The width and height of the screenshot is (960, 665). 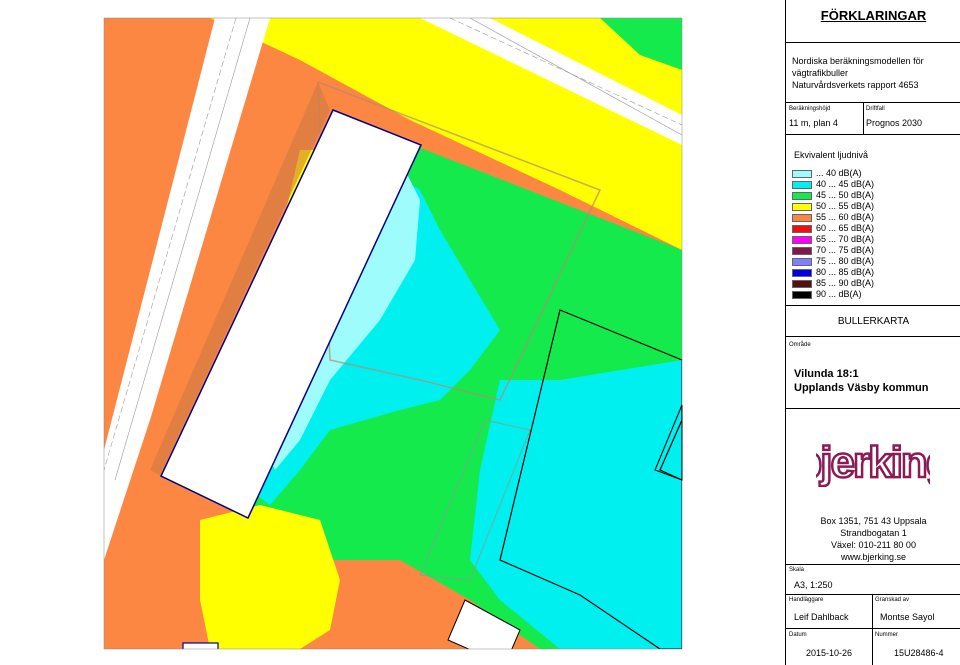 I want to click on level-label: 75 ... 80 dB(A), so click(x=845, y=261).